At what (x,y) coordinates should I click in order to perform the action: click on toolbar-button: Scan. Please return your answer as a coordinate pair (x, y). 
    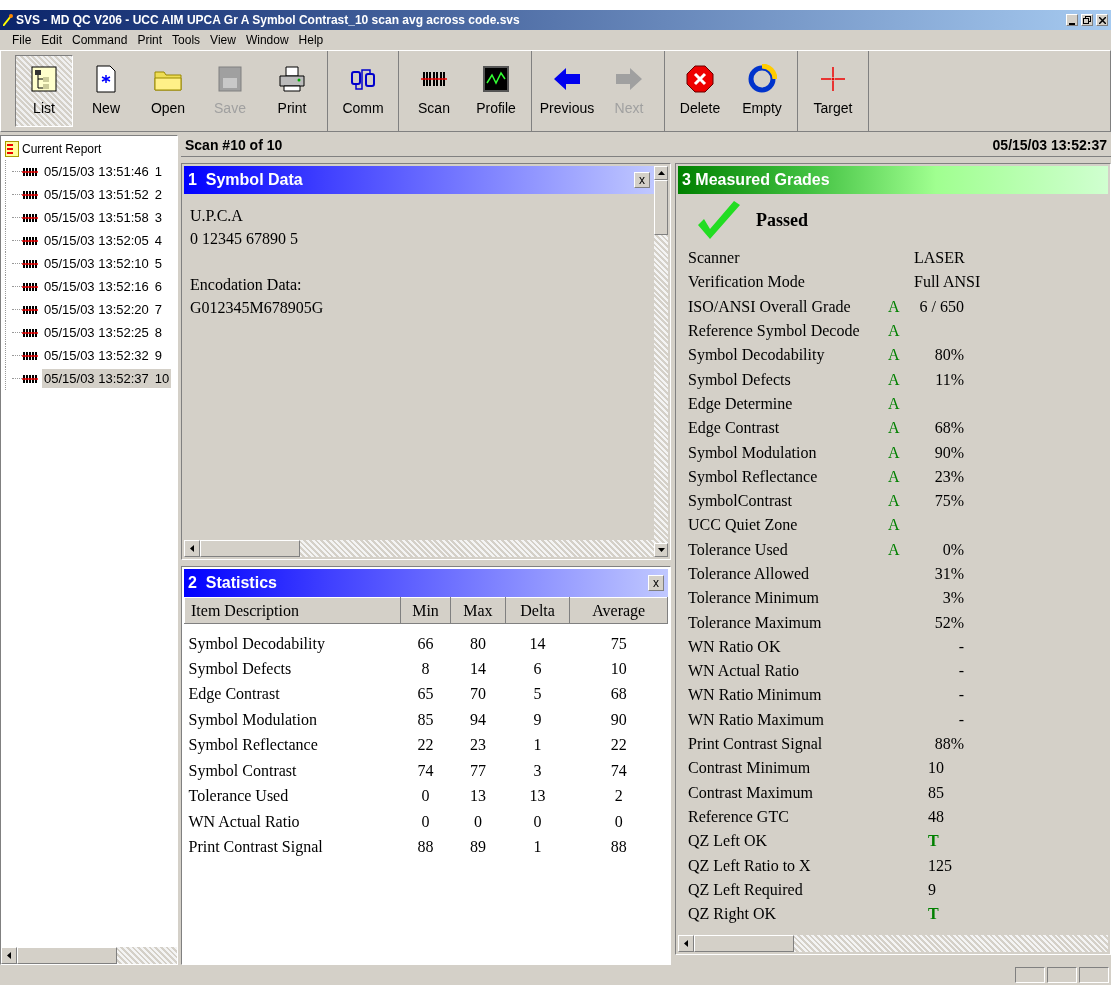
    Looking at the image, I should click on (434, 91).